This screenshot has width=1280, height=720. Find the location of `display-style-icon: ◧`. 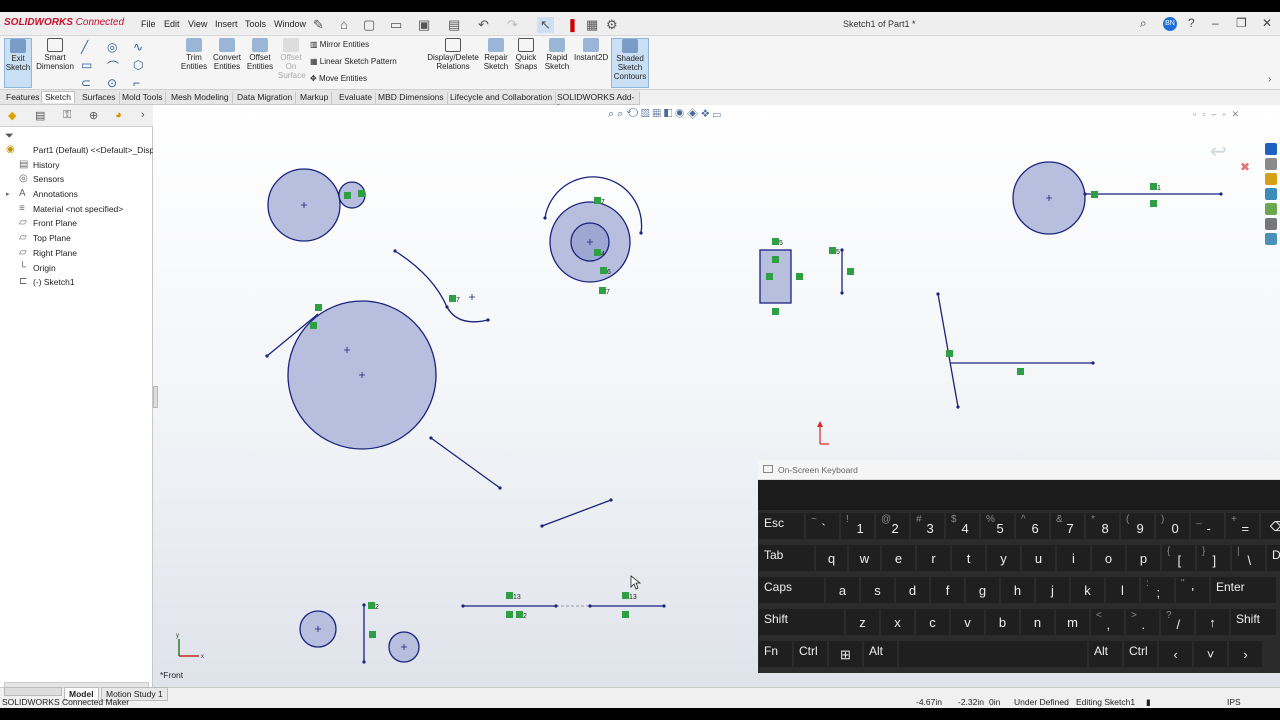

display-style-icon: ◧ is located at coordinates (669, 114).